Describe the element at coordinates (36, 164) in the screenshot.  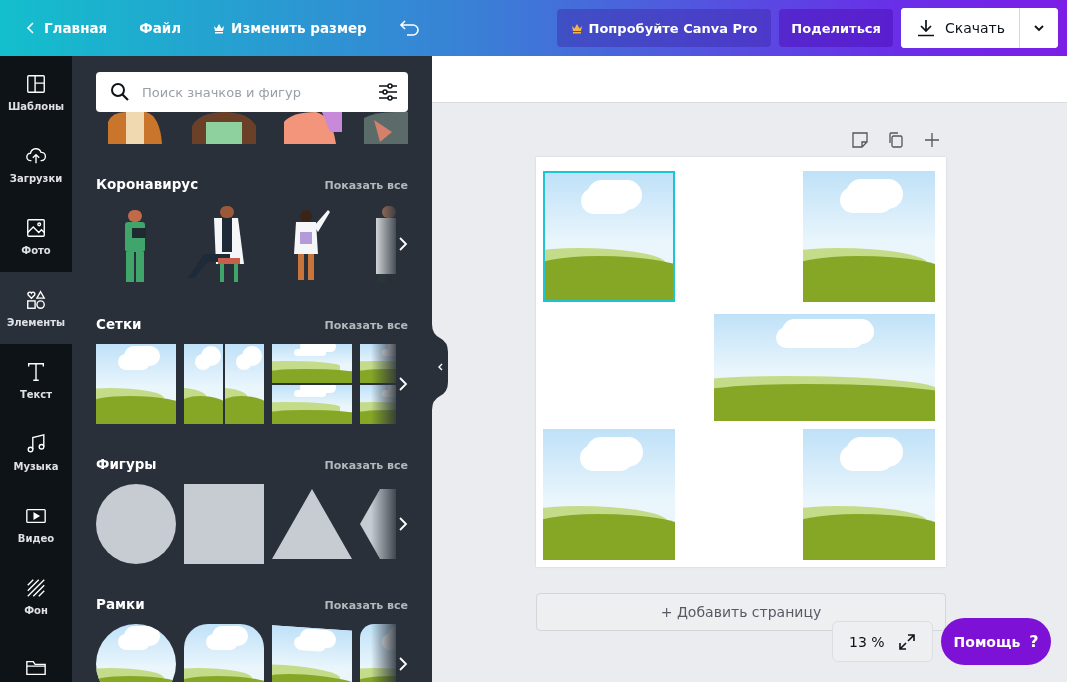
I see `sidebar-tab: Загрузки` at that location.